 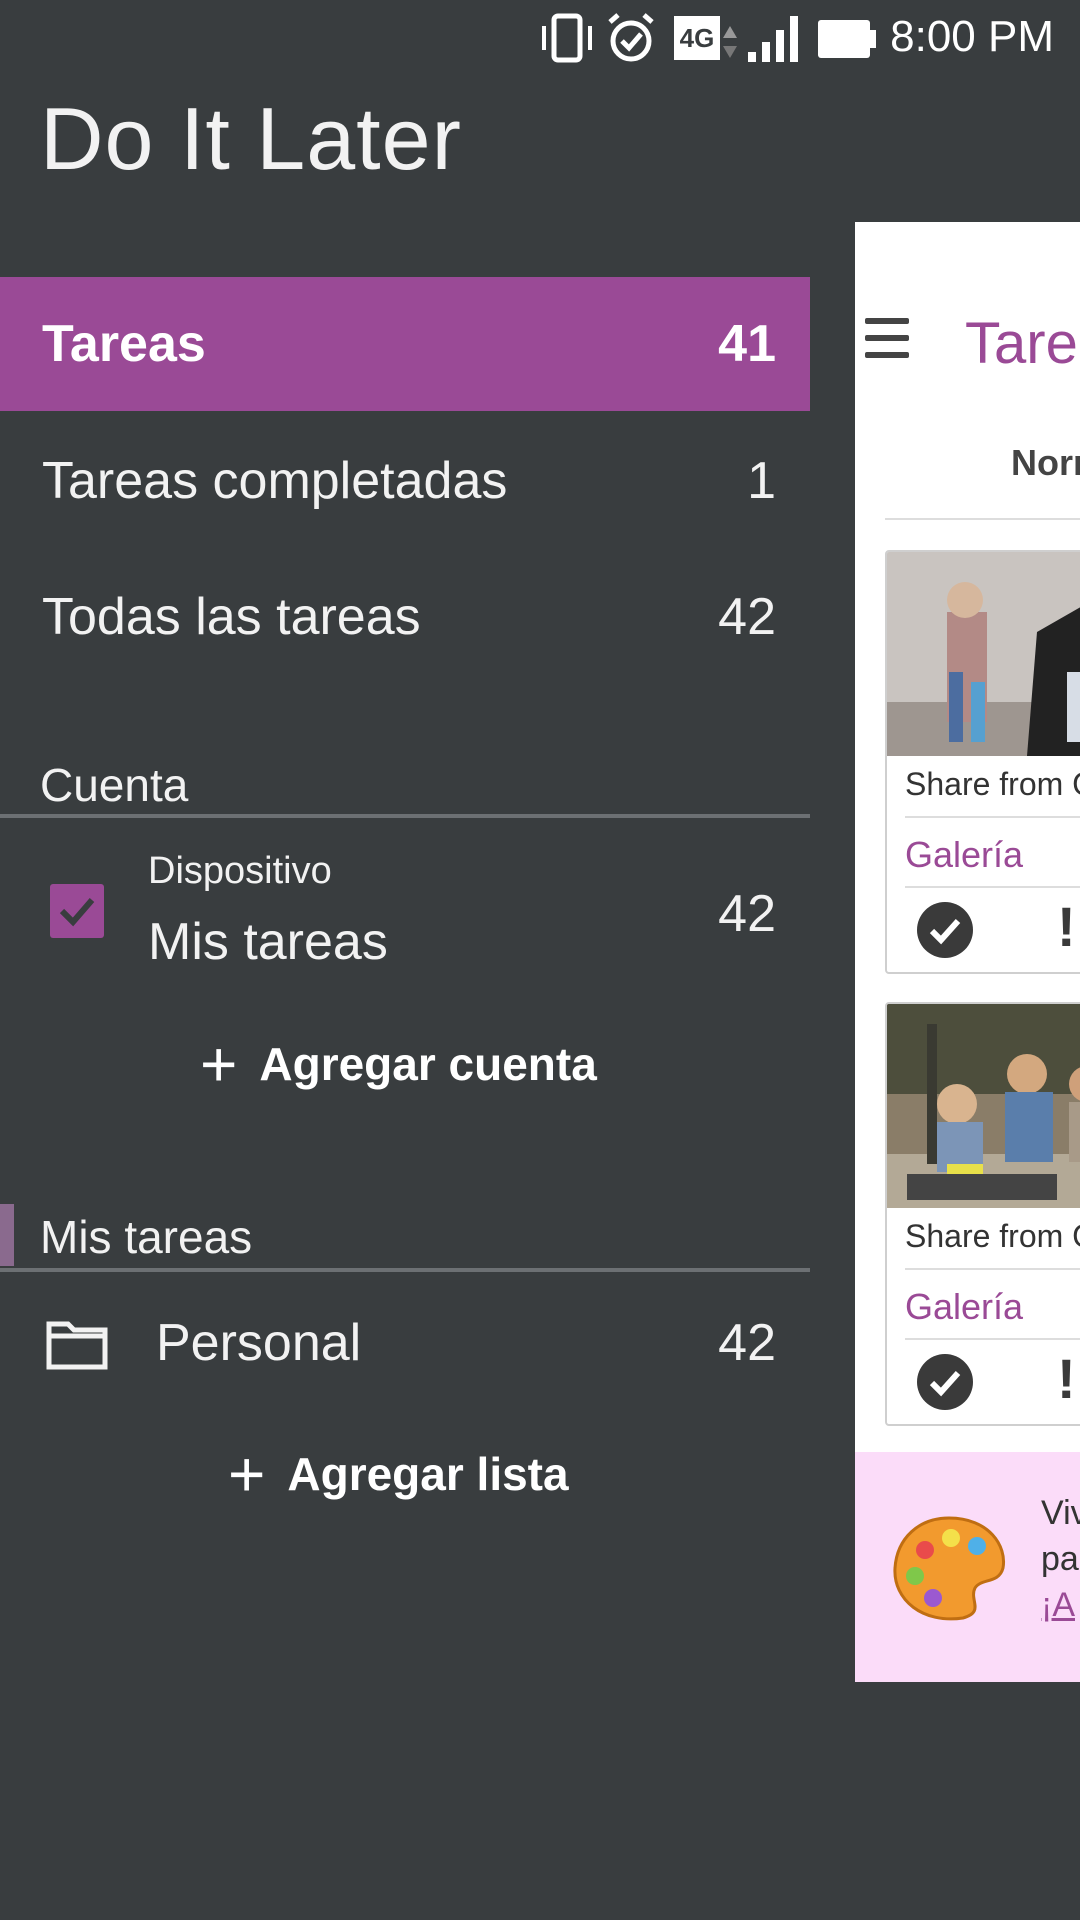 What do you see at coordinates (747, 1343) in the screenshot?
I see `list-item-count: 42` at bounding box center [747, 1343].